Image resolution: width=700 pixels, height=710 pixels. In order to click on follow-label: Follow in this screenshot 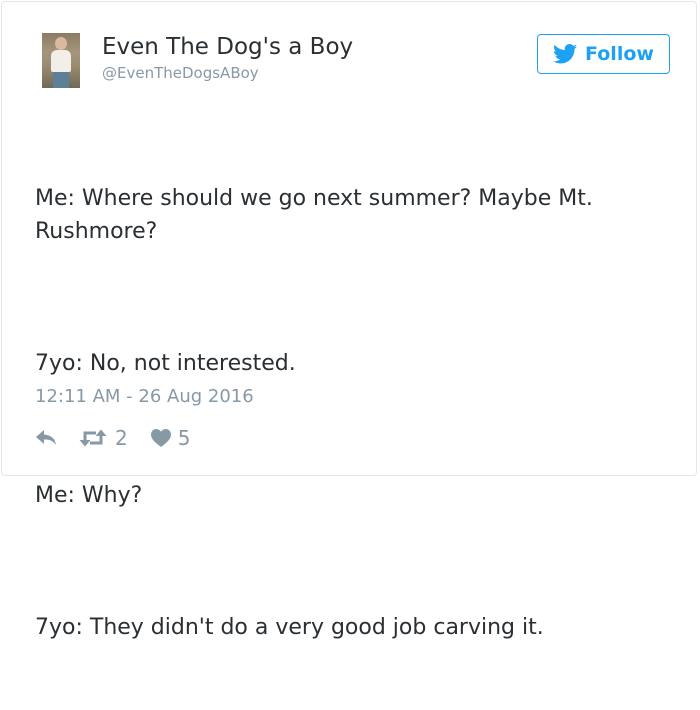, I will do `click(619, 54)`.